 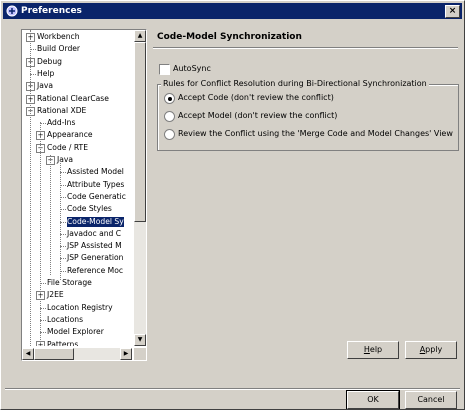 What do you see at coordinates (45, 86) in the screenshot?
I see `tree-item: Java` at bounding box center [45, 86].